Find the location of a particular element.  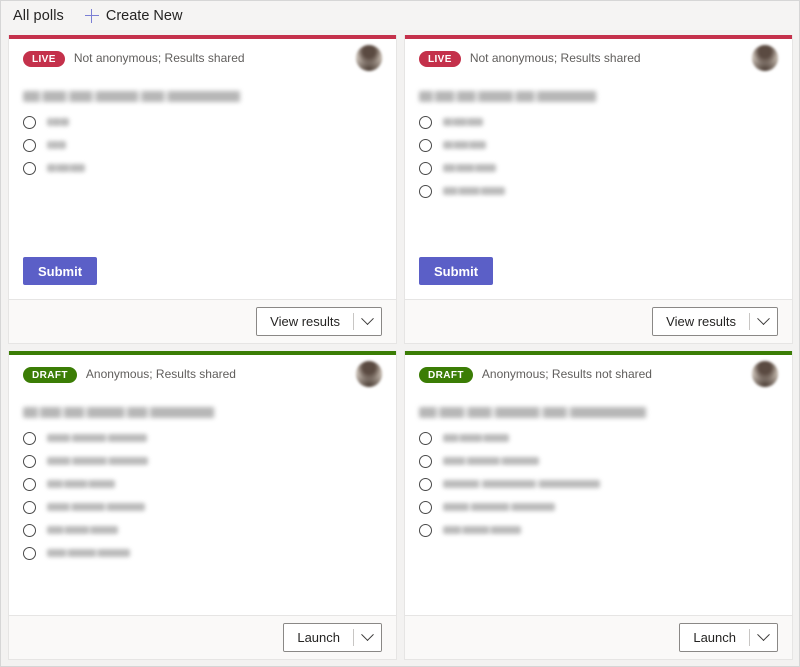

poll-settings-text: Anonymous; Results shared is located at coordinates (160, 374).